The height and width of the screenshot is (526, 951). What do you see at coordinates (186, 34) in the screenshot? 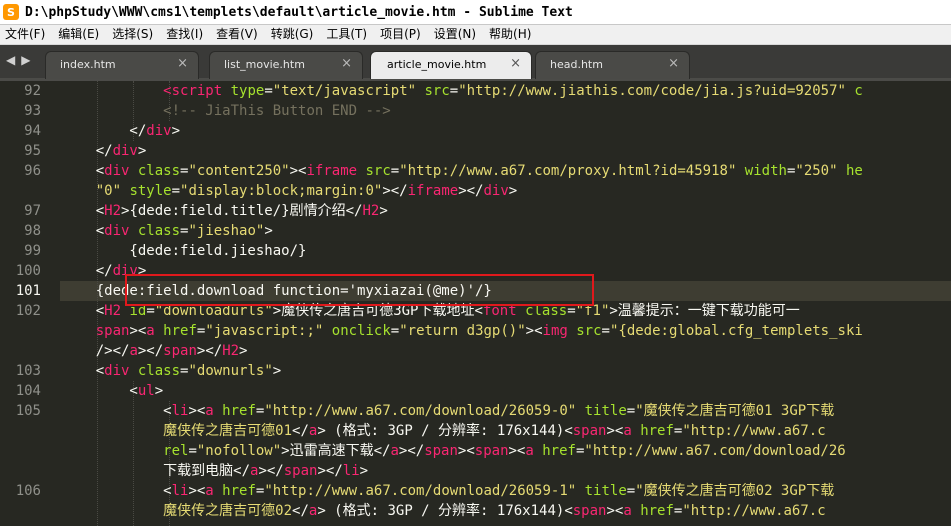
I see `menu-find: 查找(I)` at bounding box center [186, 34].